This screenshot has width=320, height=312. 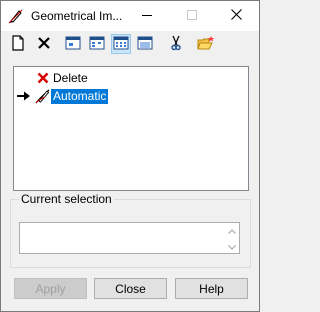 I want to click on toolbar, so click(x=130, y=44).